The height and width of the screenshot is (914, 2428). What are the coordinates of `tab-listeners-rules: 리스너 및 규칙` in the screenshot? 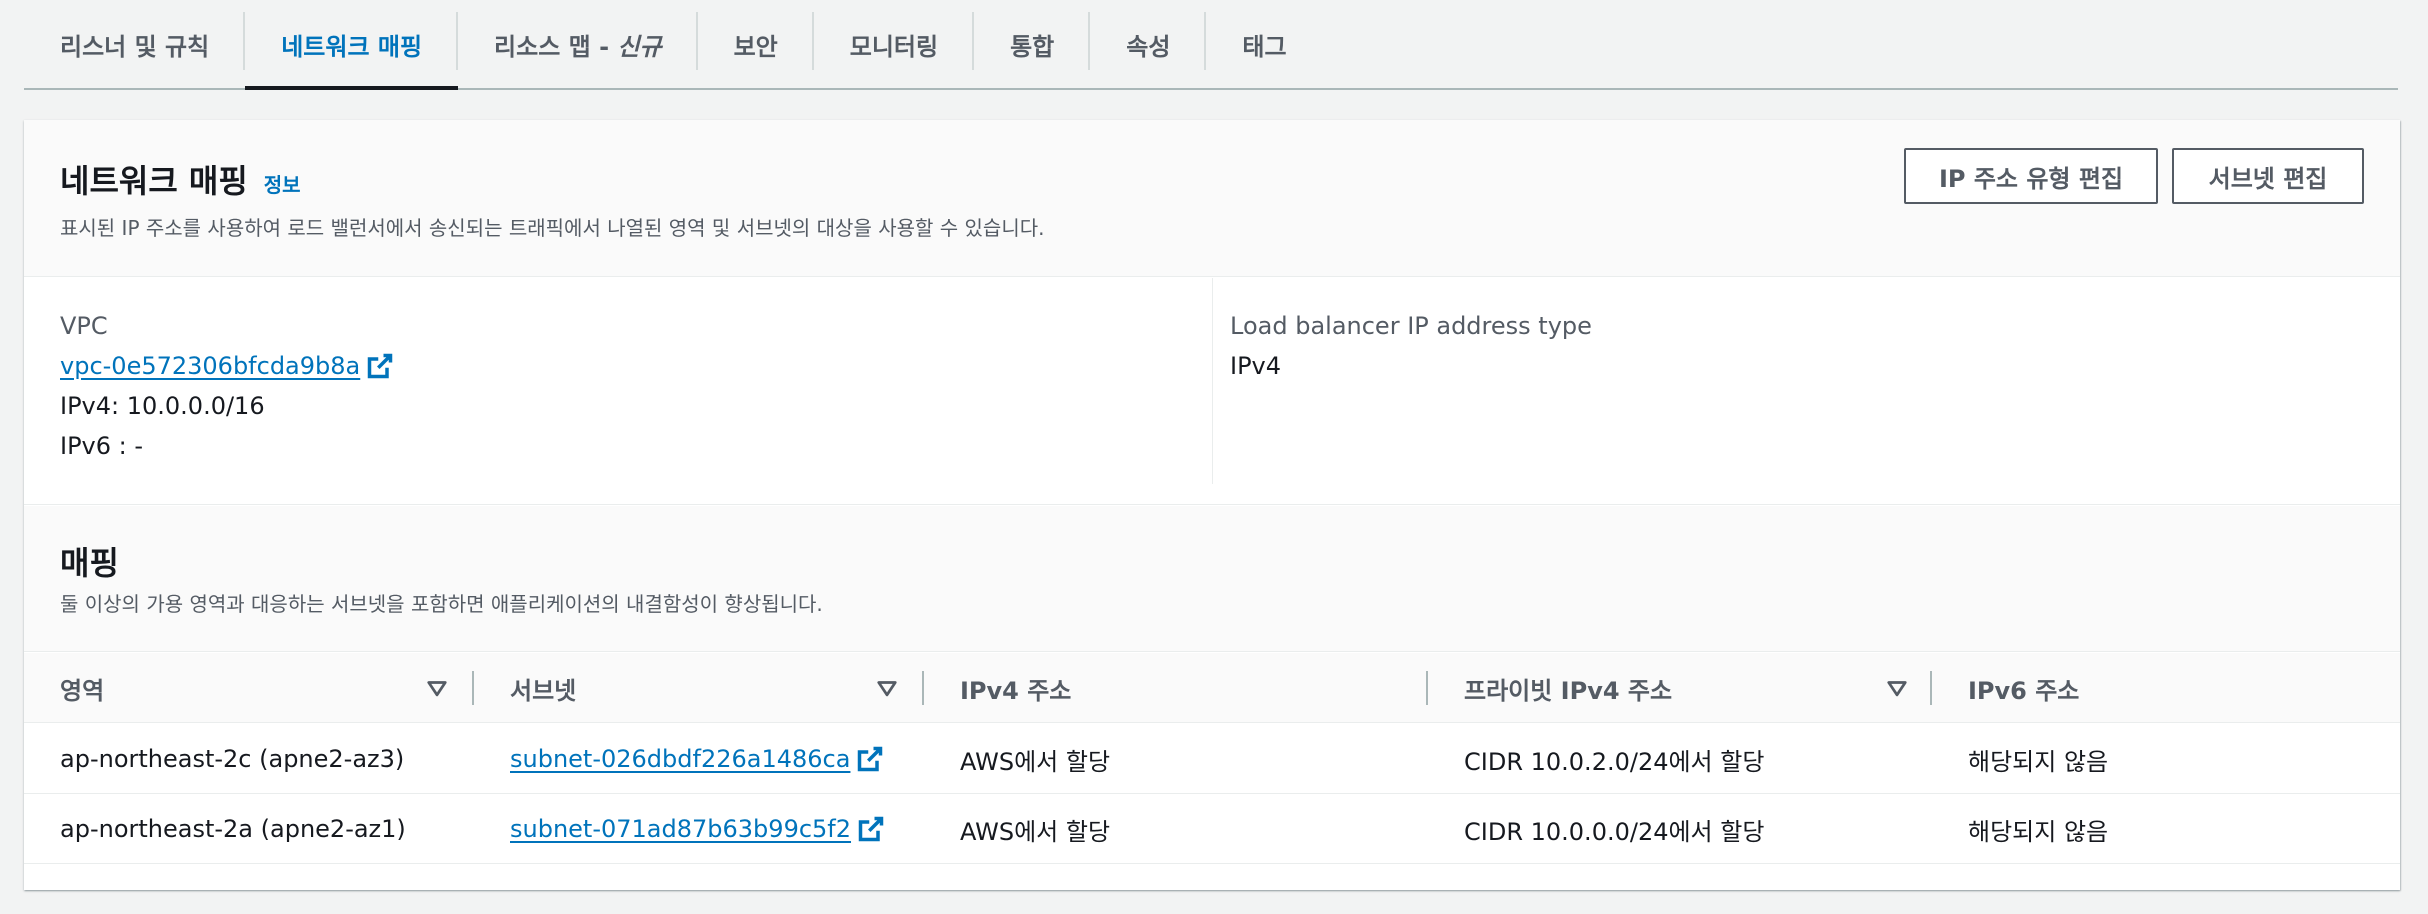 It's located at (135, 44).